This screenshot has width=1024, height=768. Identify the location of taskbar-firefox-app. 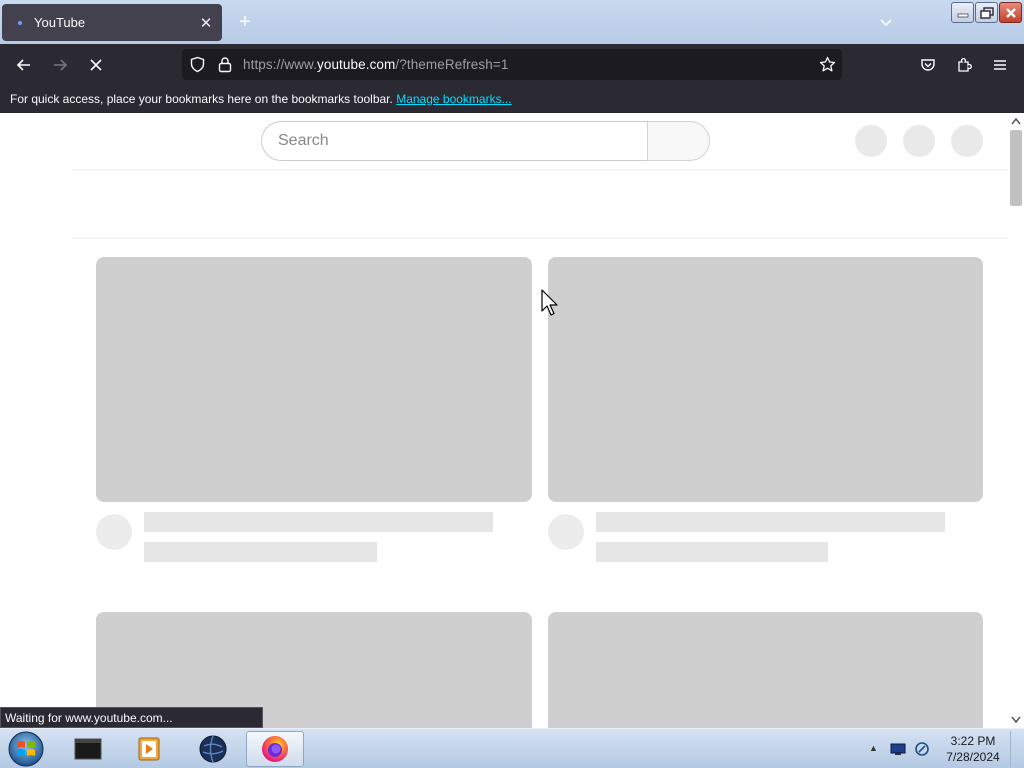
(275, 749).